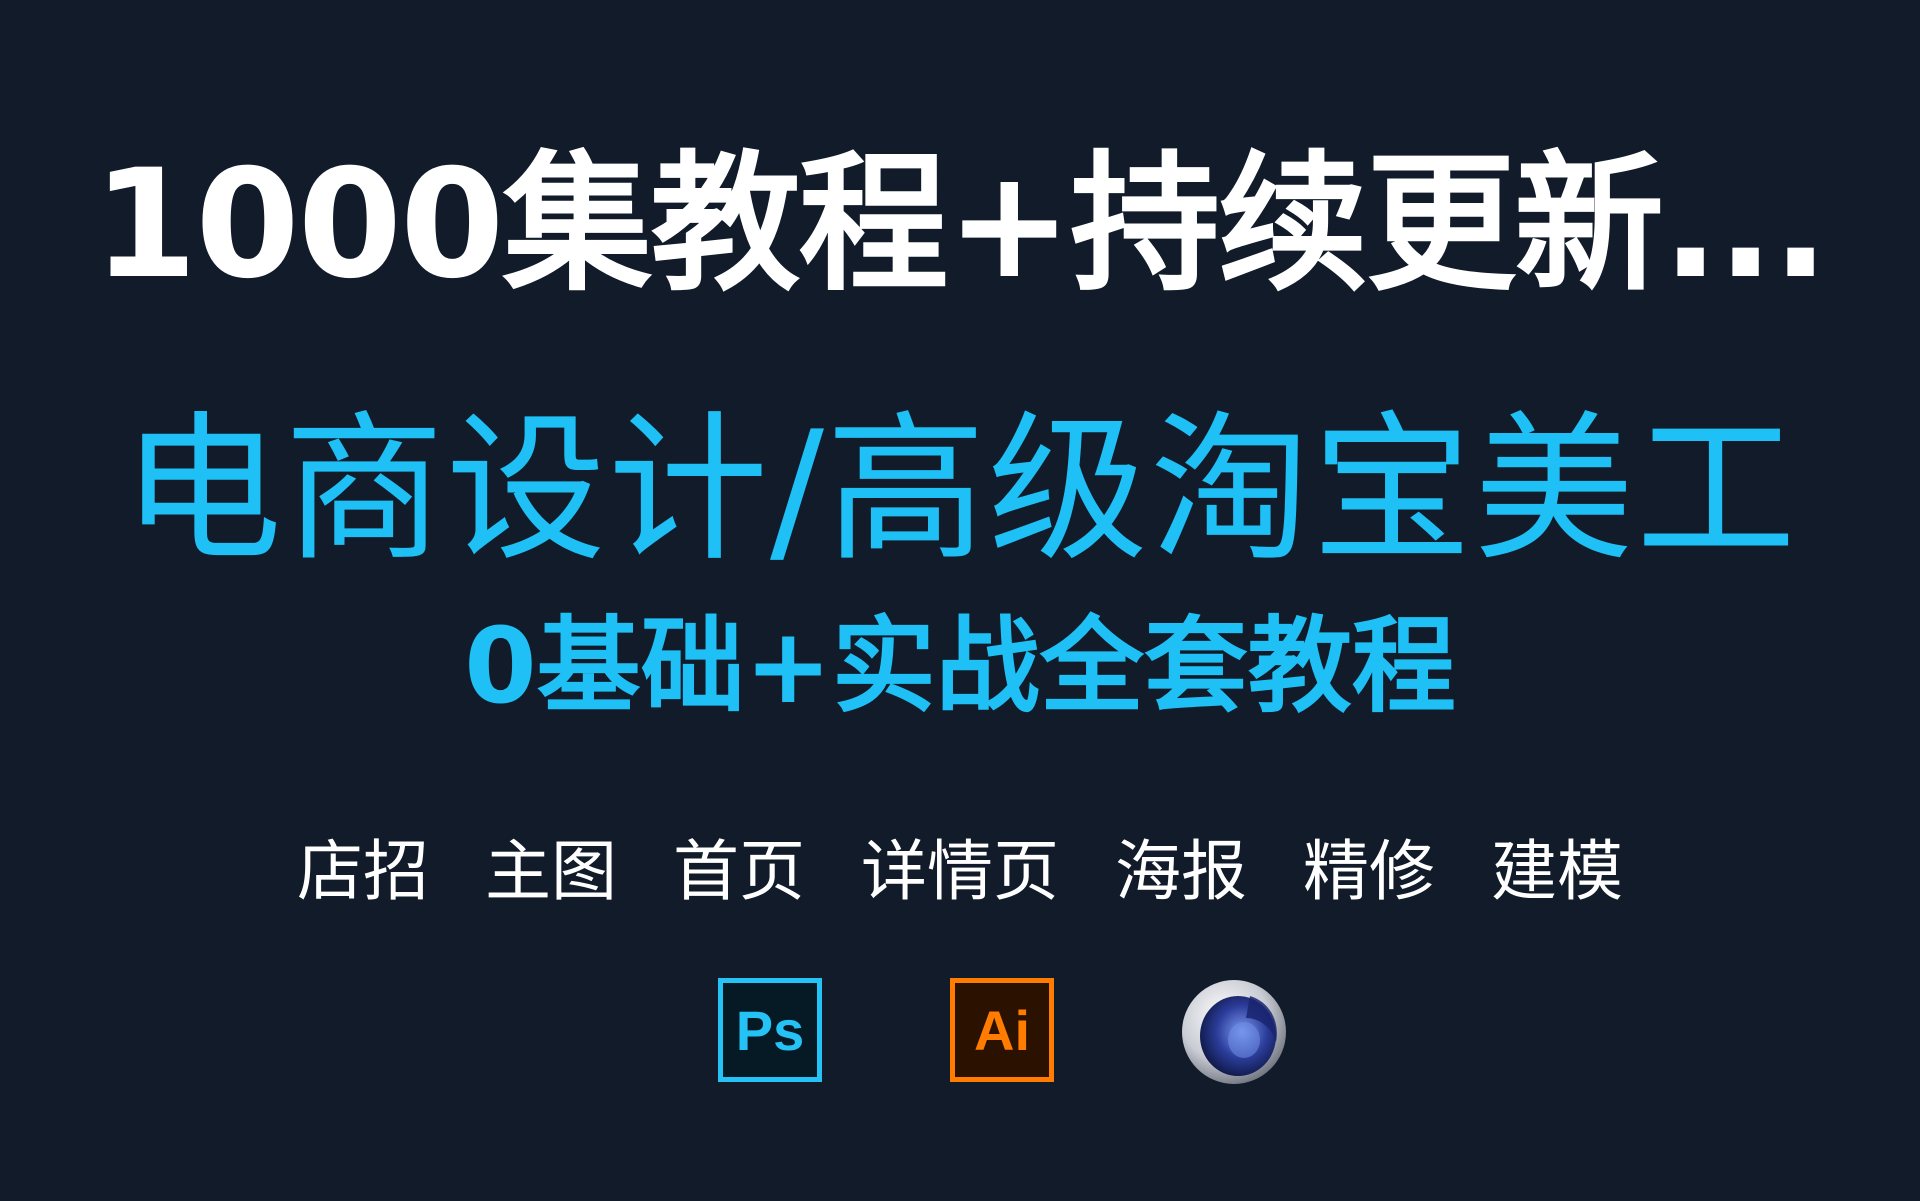 The height and width of the screenshot is (1201, 1920). I want to click on tag-item: 海报, so click(1181, 871).